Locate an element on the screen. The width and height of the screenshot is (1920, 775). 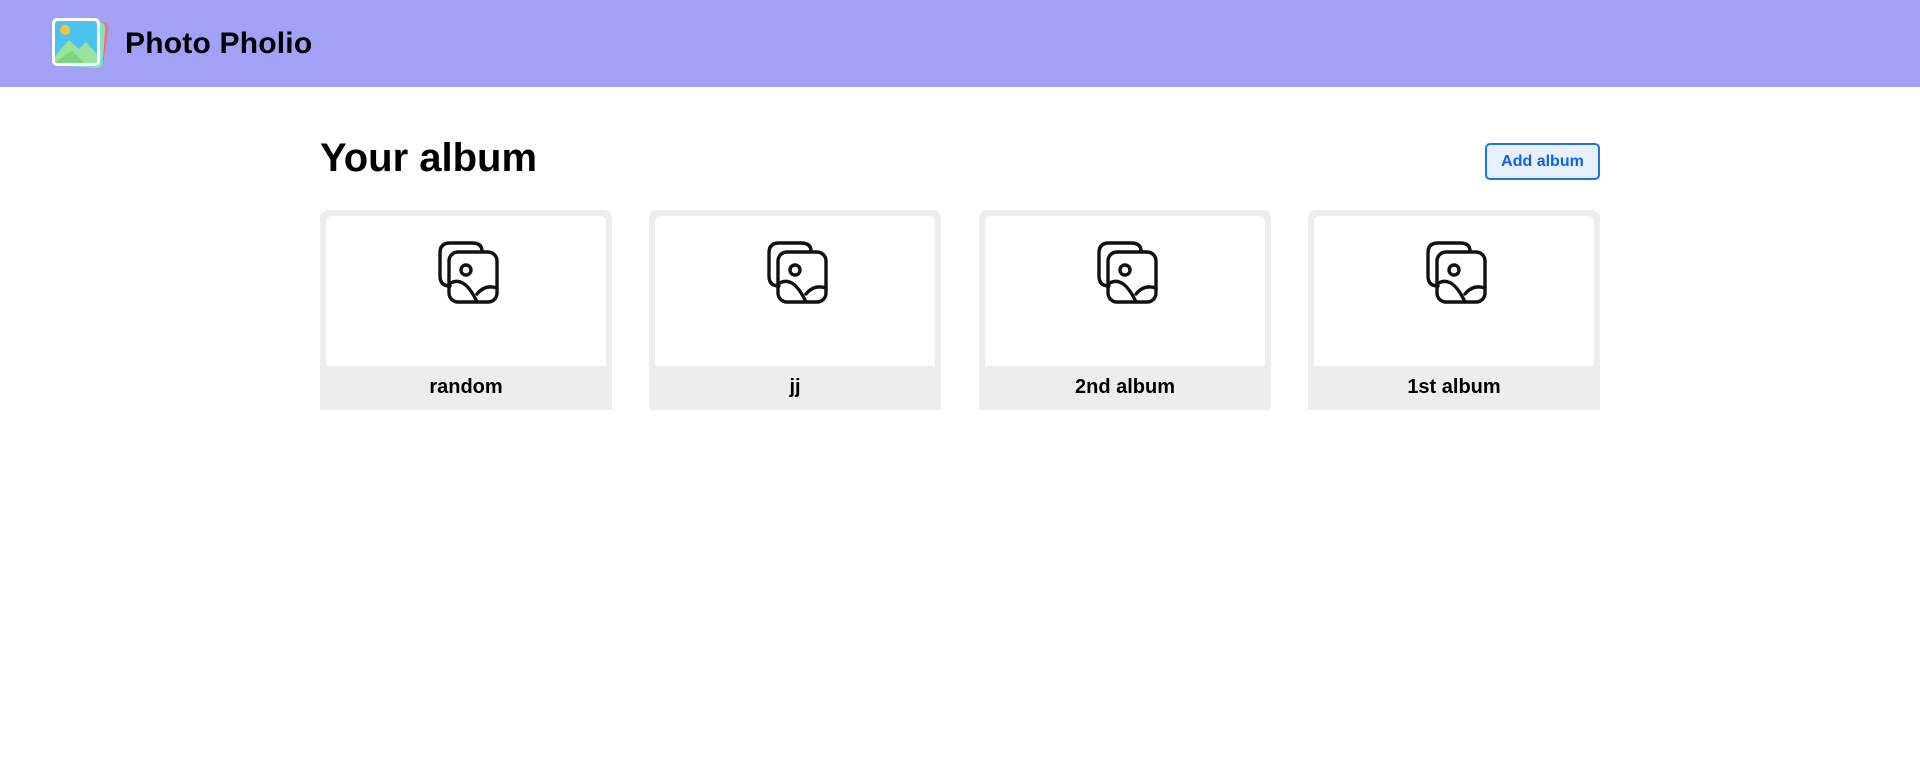
album-name: random is located at coordinates (466, 387).